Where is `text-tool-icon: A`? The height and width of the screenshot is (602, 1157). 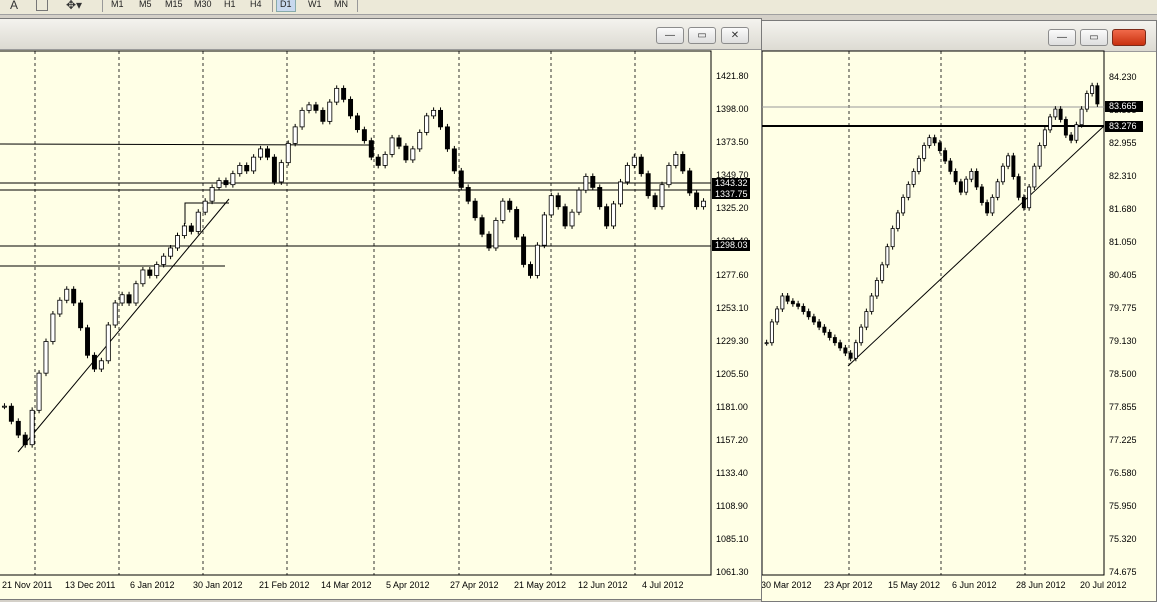
text-tool-icon: A is located at coordinates (14, 6).